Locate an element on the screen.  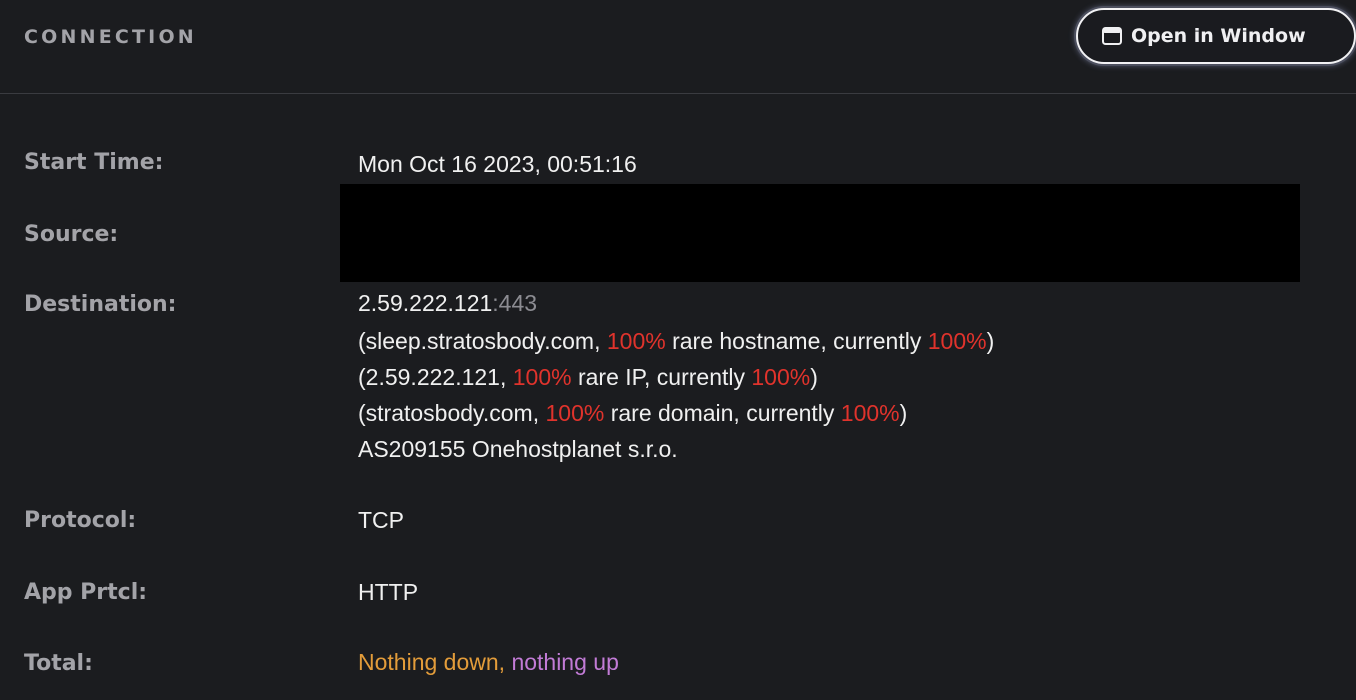
protocol-value: TCP is located at coordinates (381, 520).